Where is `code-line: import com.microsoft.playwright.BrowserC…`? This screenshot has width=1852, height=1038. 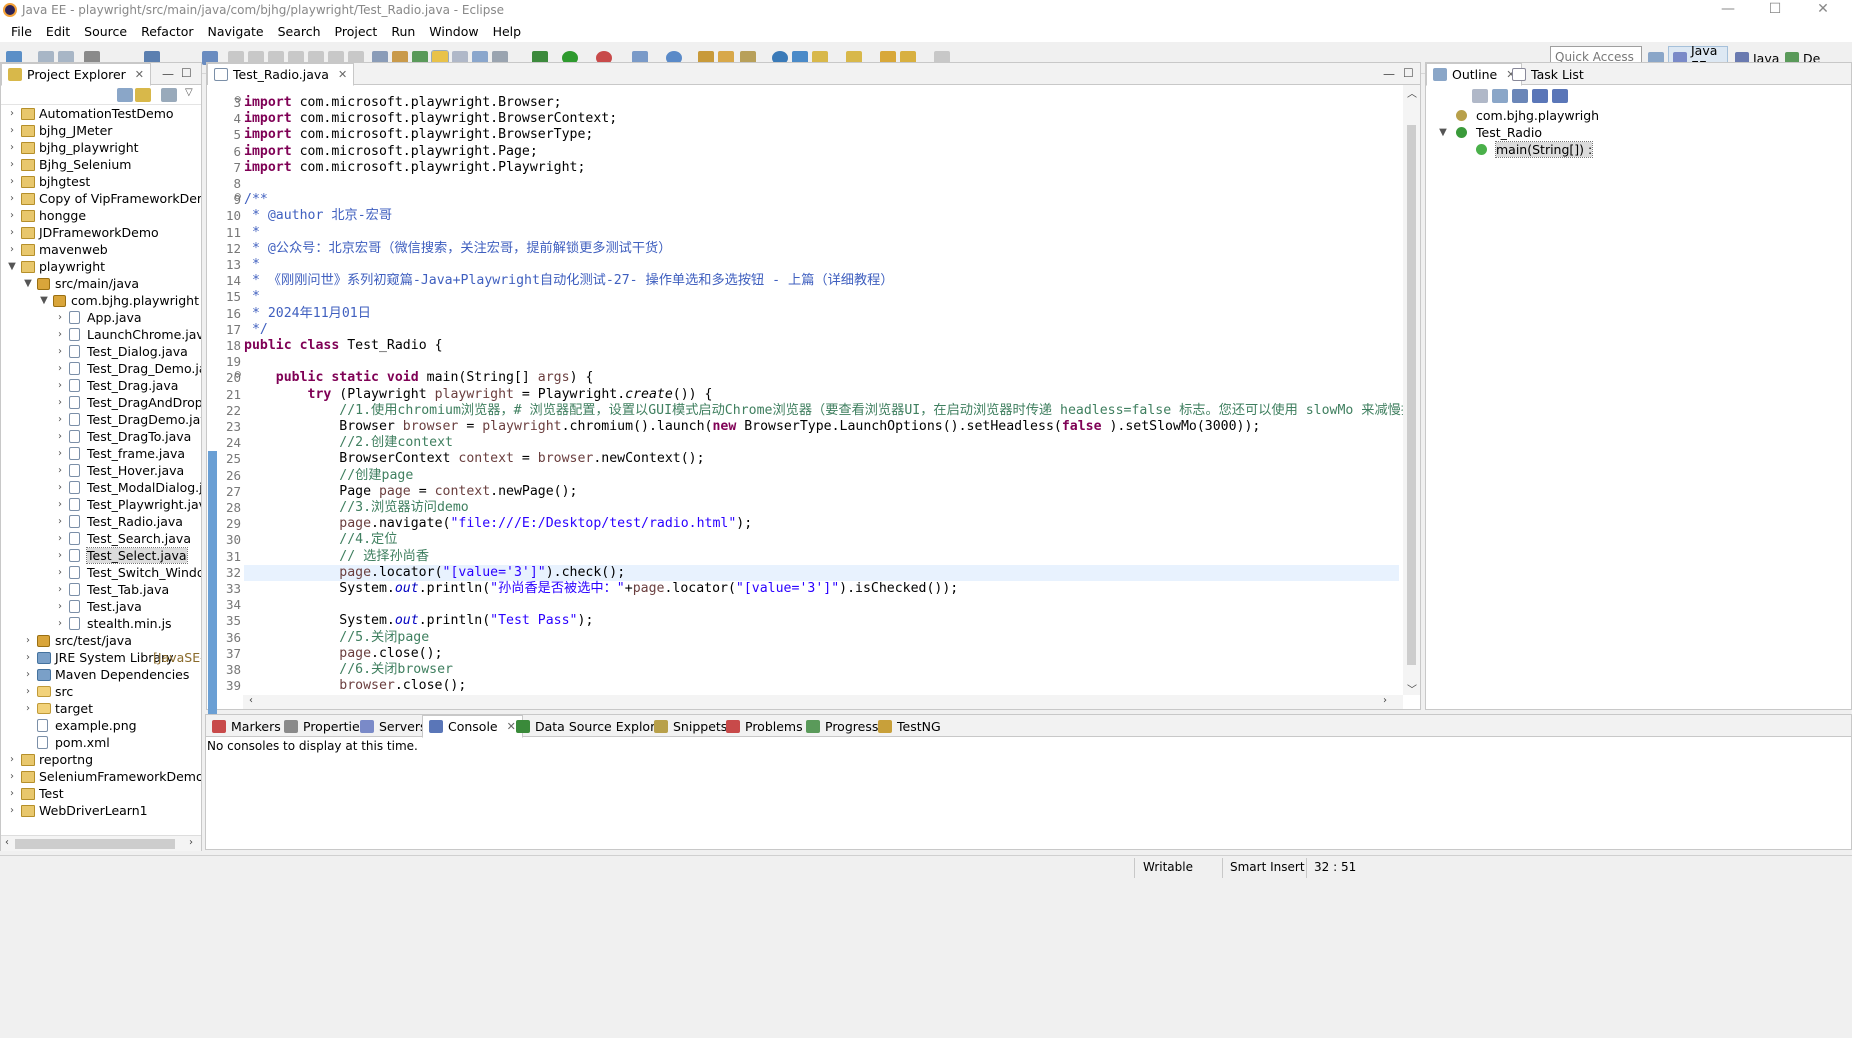 code-line: import com.microsoft.playwright.BrowserC… is located at coordinates (430, 119).